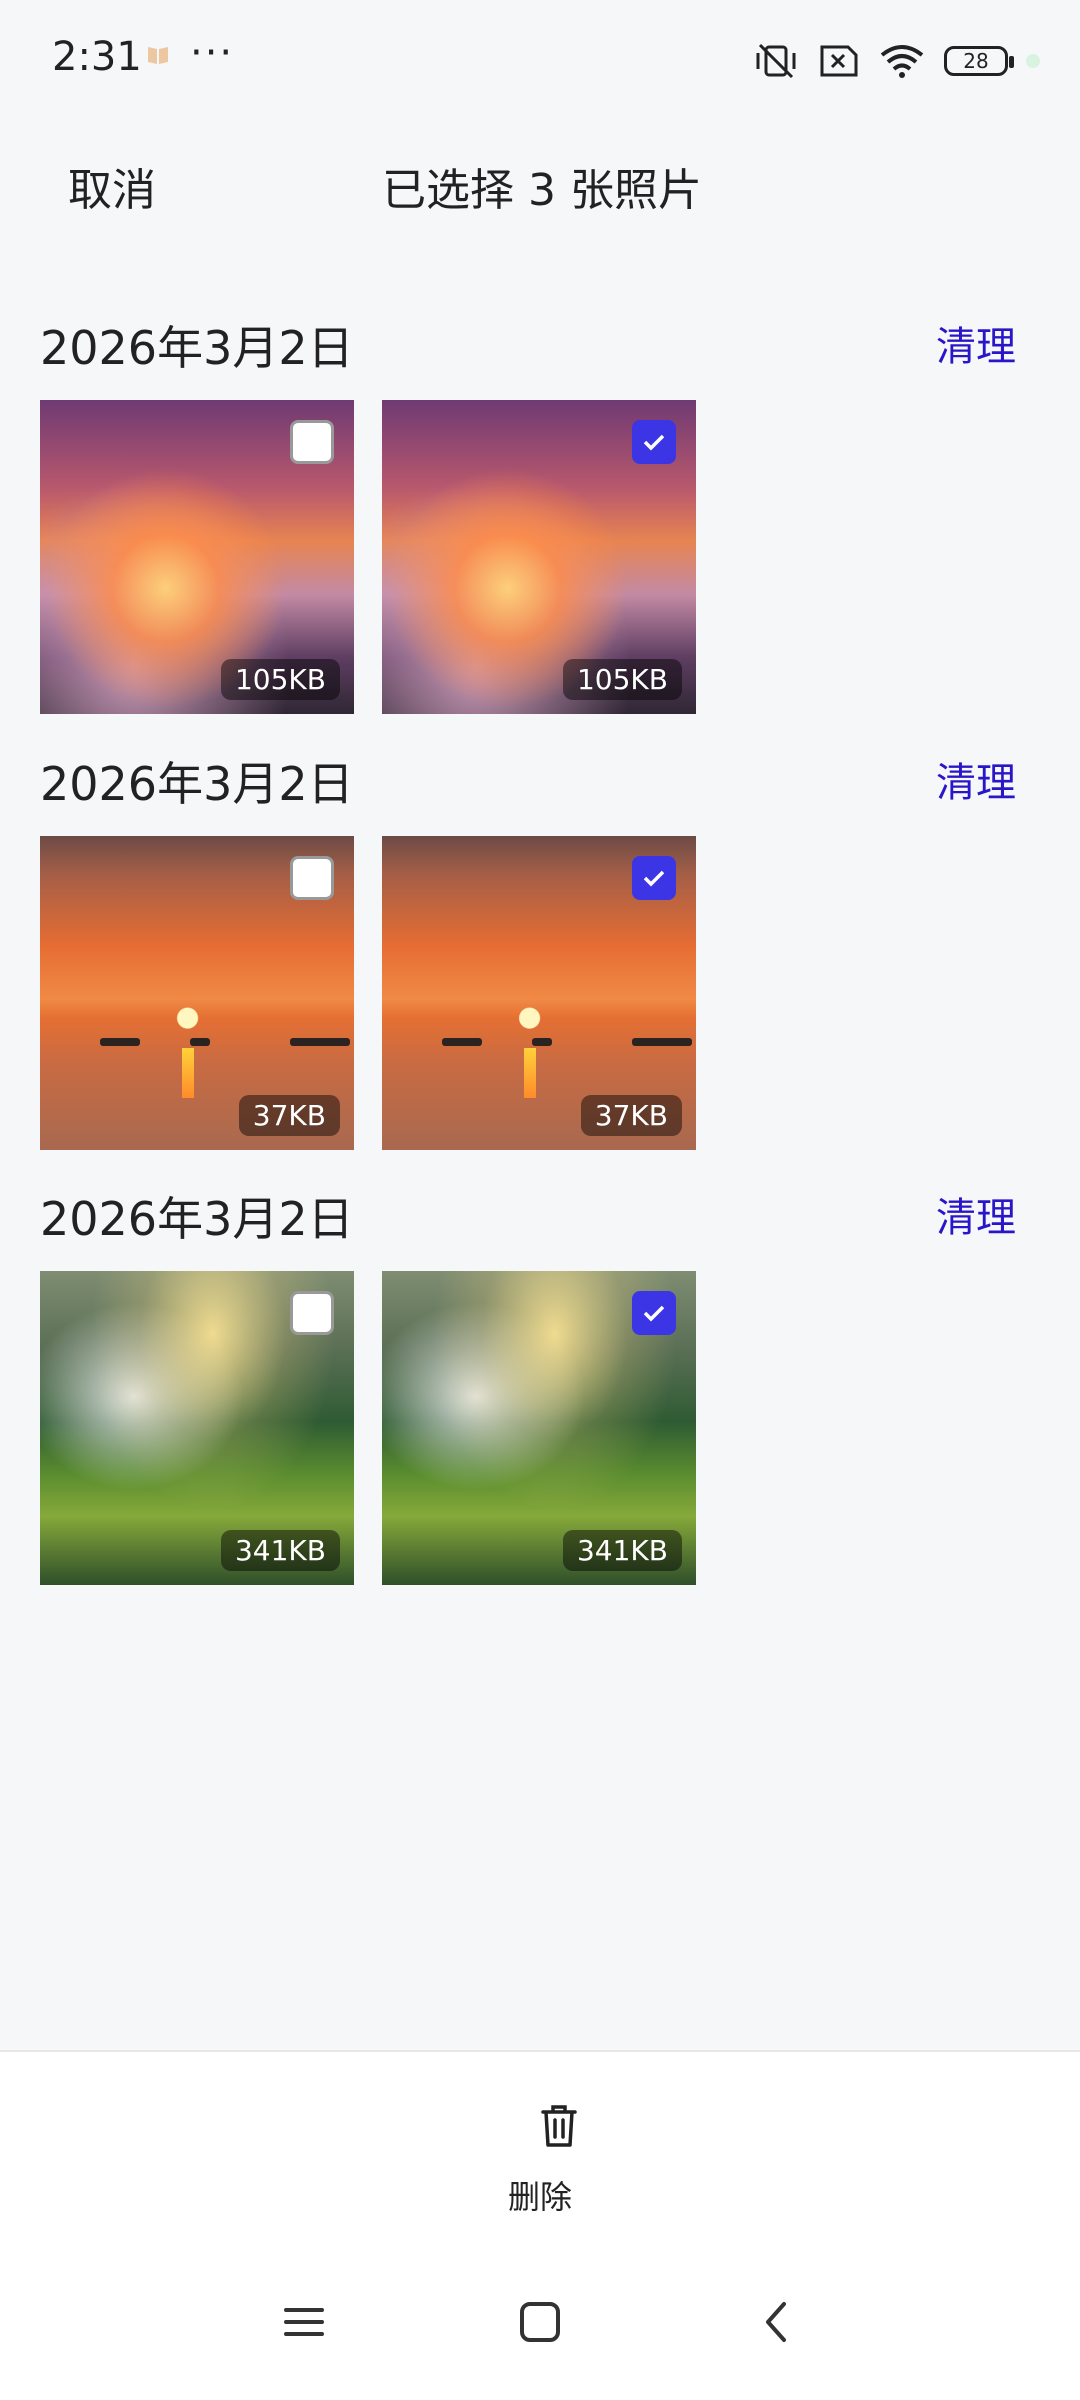 This screenshot has width=1080, height=2400. I want to click on wifi-icon, so click(902, 61).